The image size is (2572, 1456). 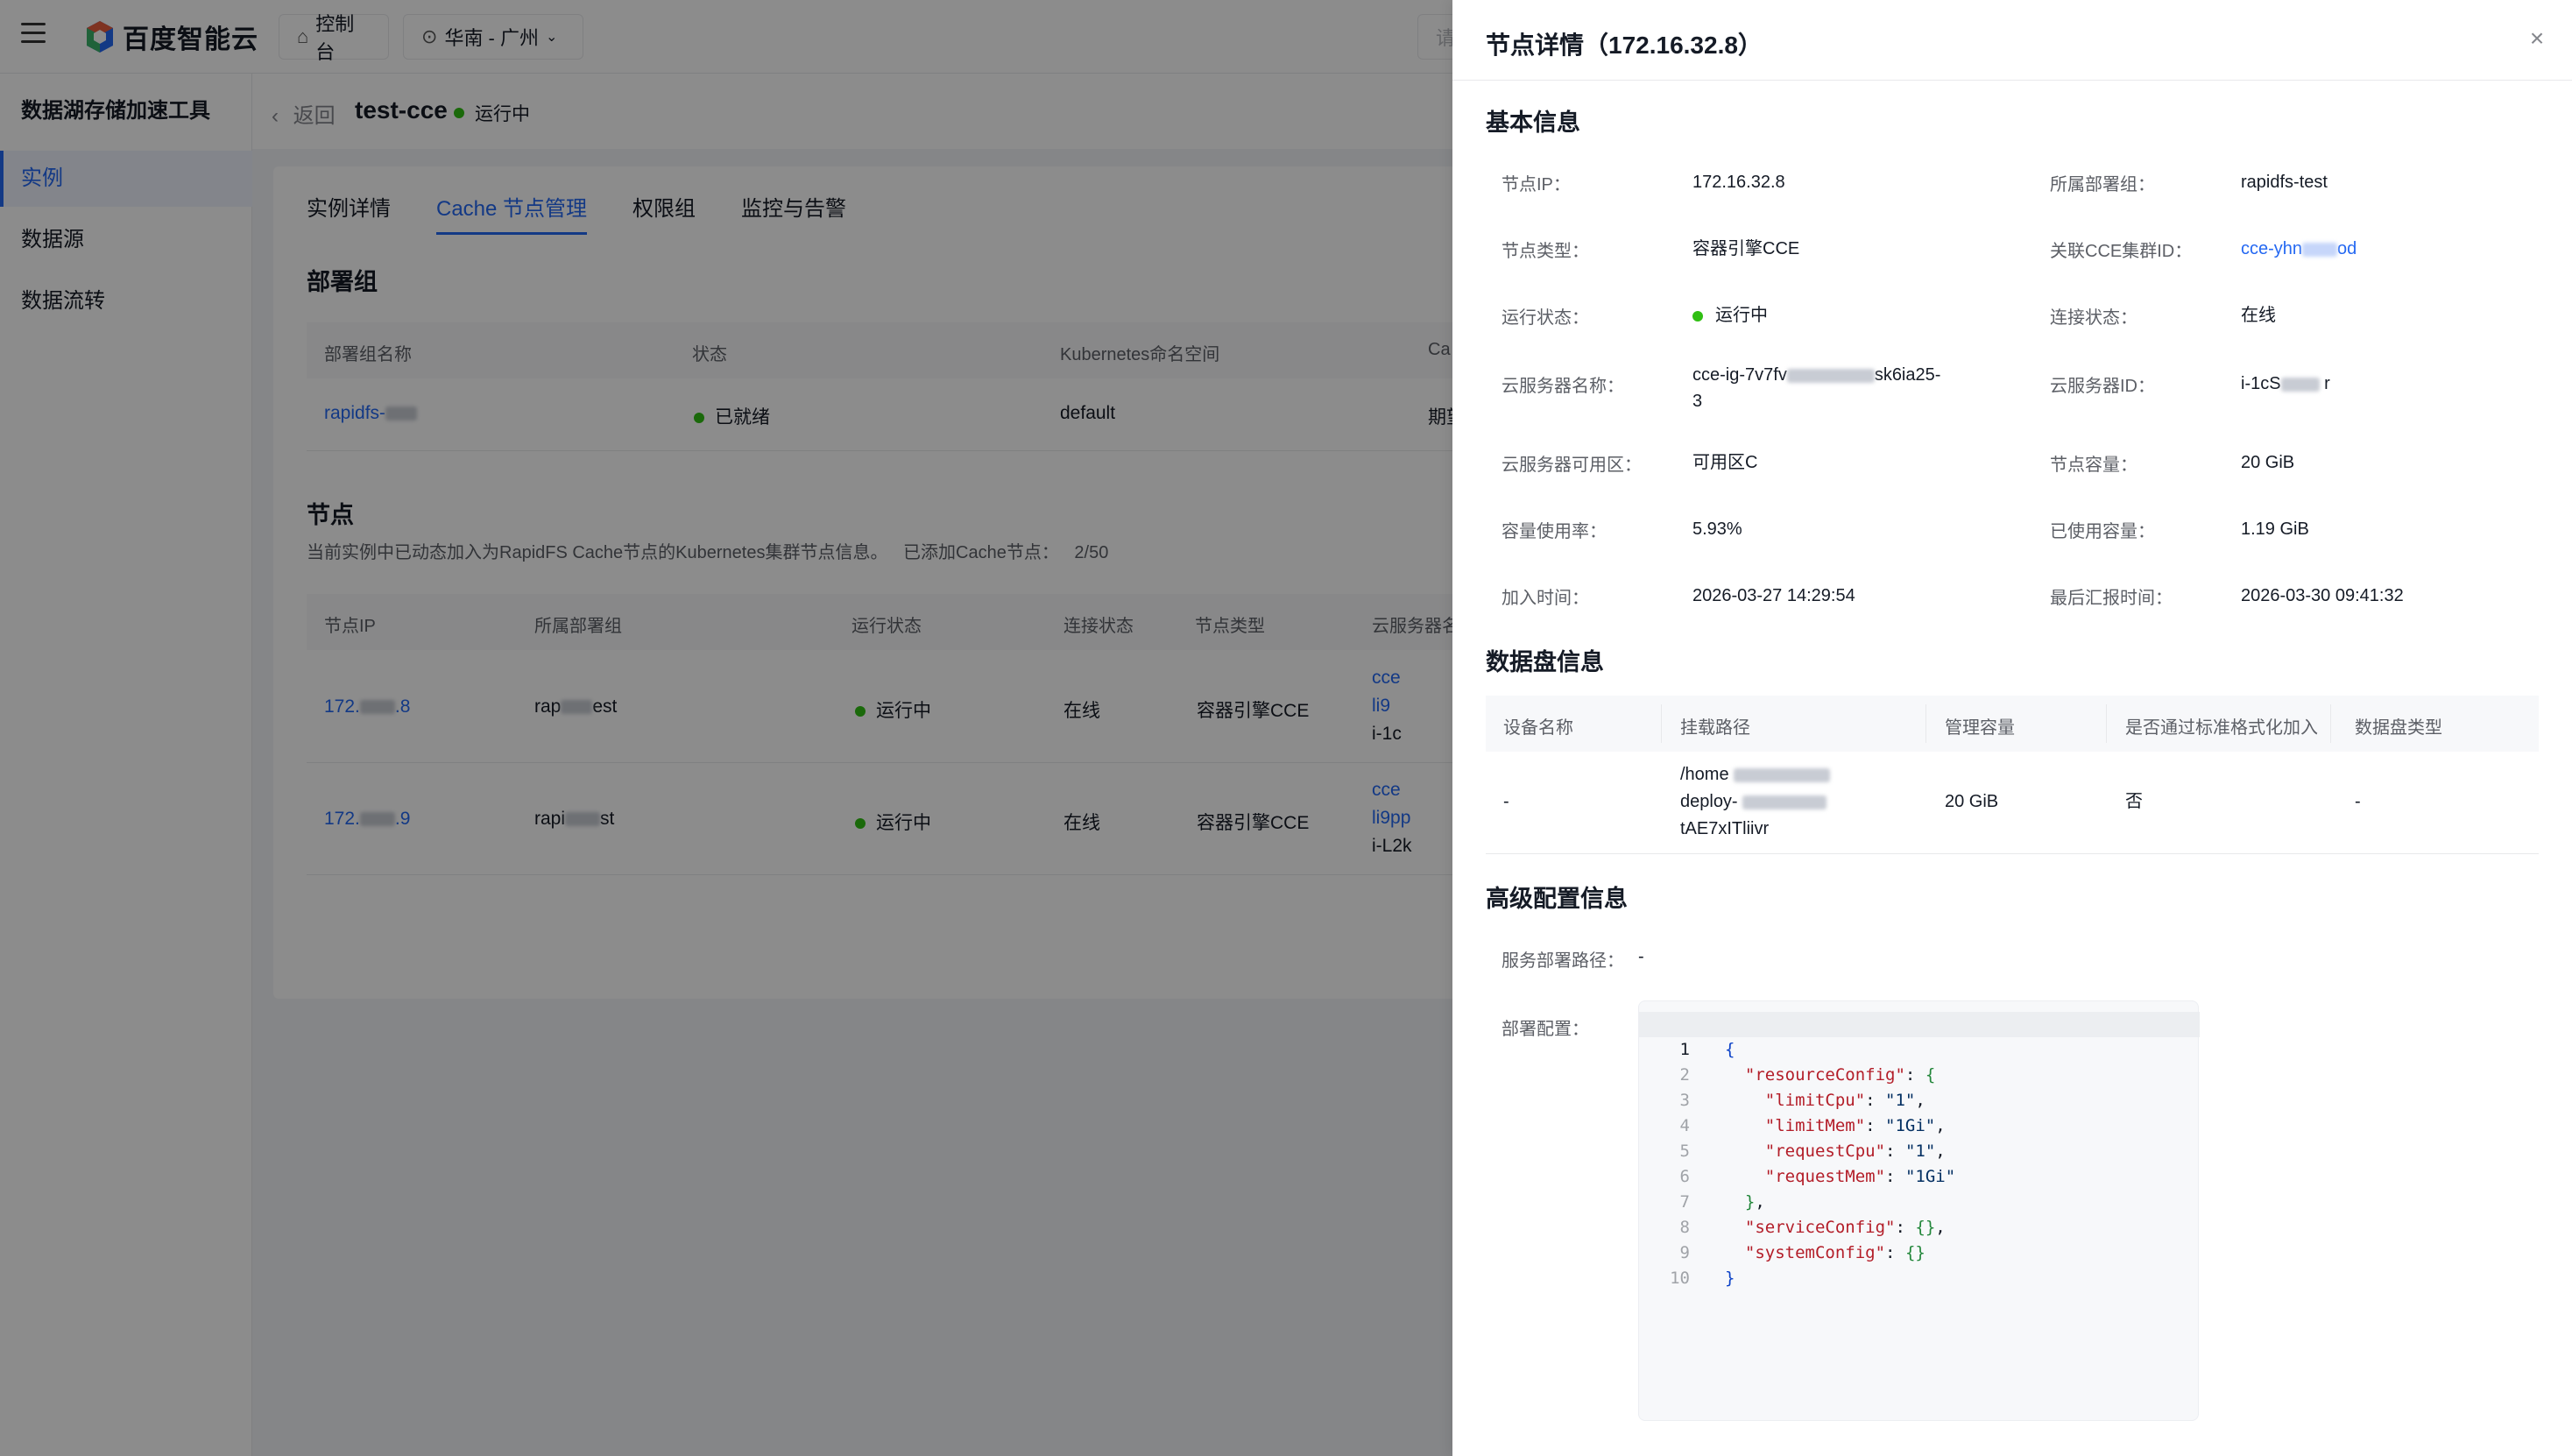 What do you see at coordinates (2121, 251) in the screenshot?
I see `cce-cluster-label: 关联CCE集群ID：` at bounding box center [2121, 251].